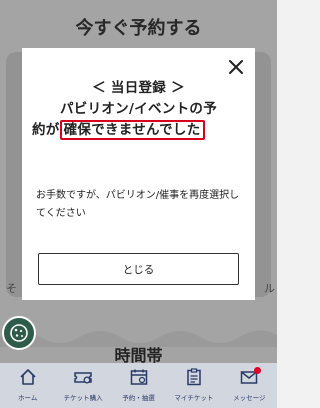 The height and width of the screenshot is (408, 320). I want to click on bottom-tab-bar: ホーム チケット購入 予約・抽選 マイチケット メッセージ, so click(138, 385).